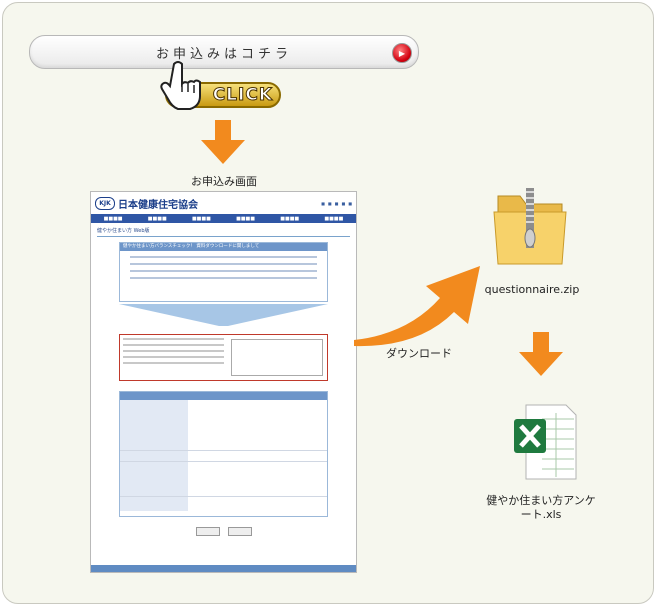 This screenshot has width=656, height=606. Describe the element at coordinates (223, 218) in the screenshot. I see `site-nav: ■■■■ ■■■■ ■■■■ ■■■■ ■■■■ ■■■■` at that location.